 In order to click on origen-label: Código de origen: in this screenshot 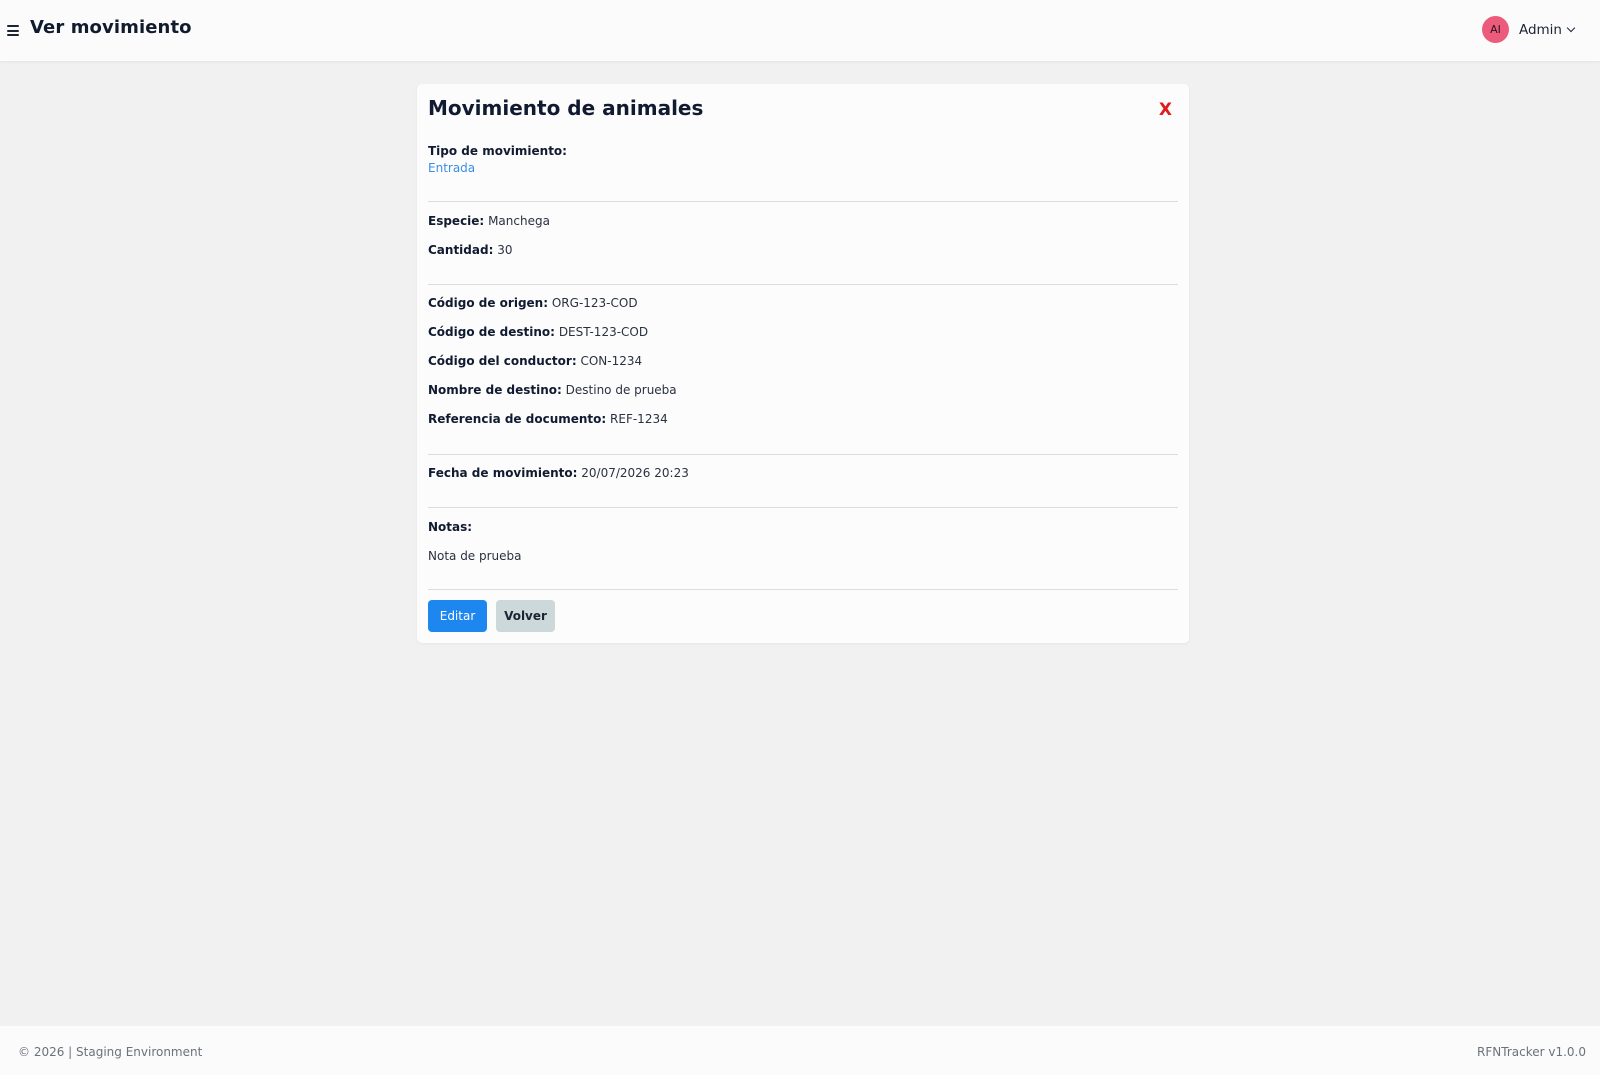, I will do `click(488, 303)`.